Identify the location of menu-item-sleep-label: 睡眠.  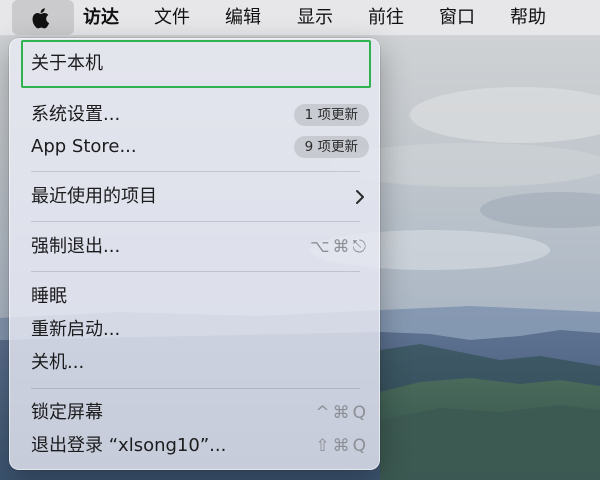
(49, 296).